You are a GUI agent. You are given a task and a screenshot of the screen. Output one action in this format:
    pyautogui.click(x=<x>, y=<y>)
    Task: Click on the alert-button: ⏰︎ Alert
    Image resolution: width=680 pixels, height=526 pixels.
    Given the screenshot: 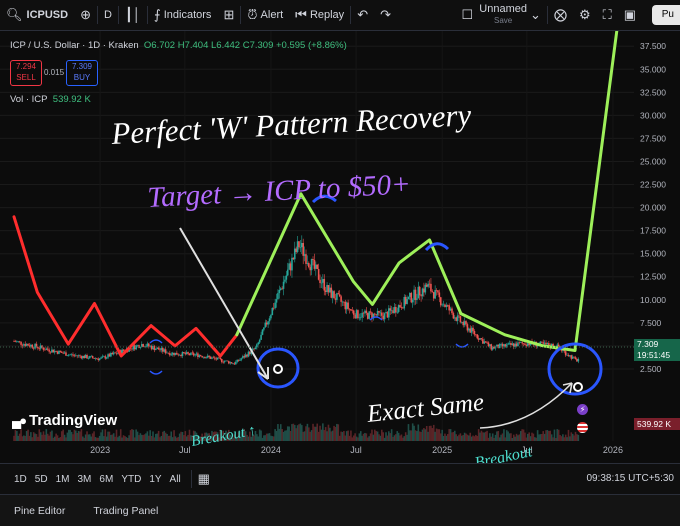 What is the action you would take?
    pyautogui.click(x=265, y=15)
    